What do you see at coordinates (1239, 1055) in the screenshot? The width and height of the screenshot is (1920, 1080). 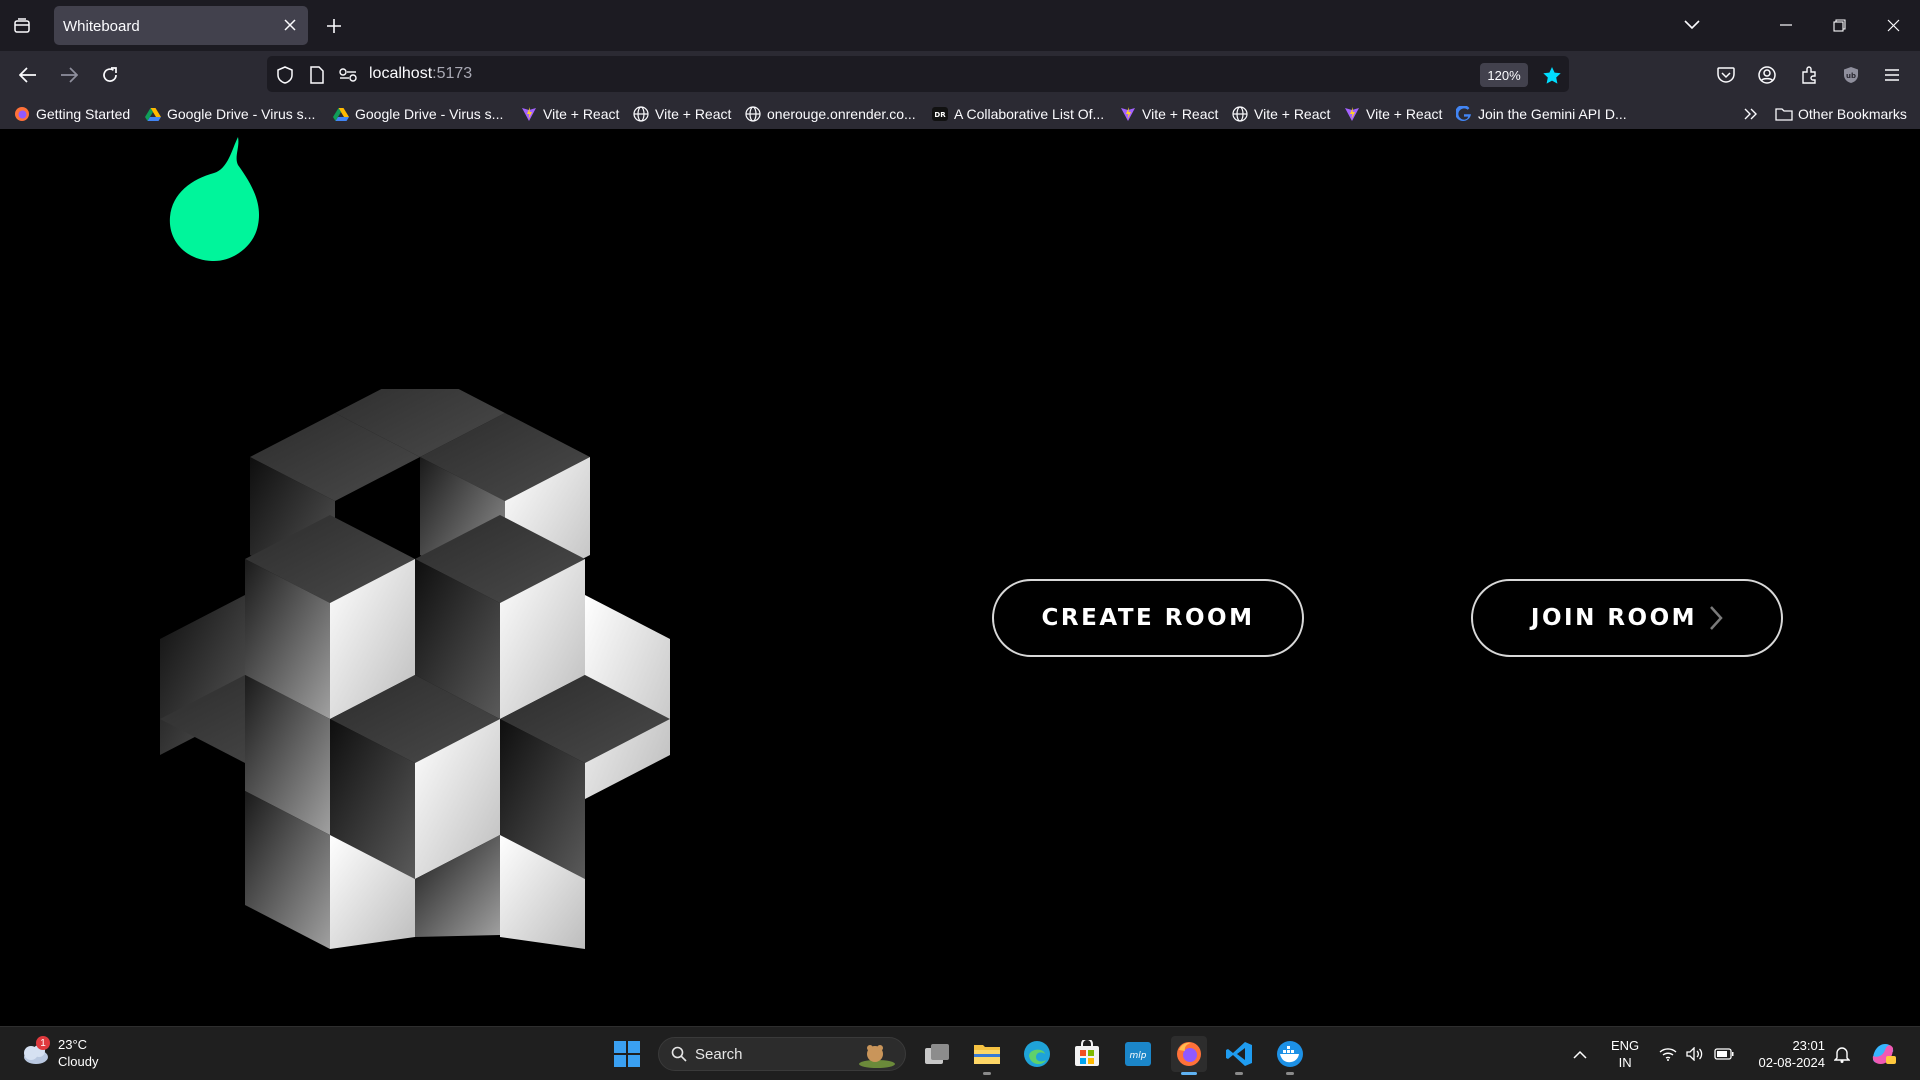 I see `vscode-icon` at bounding box center [1239, 1055].